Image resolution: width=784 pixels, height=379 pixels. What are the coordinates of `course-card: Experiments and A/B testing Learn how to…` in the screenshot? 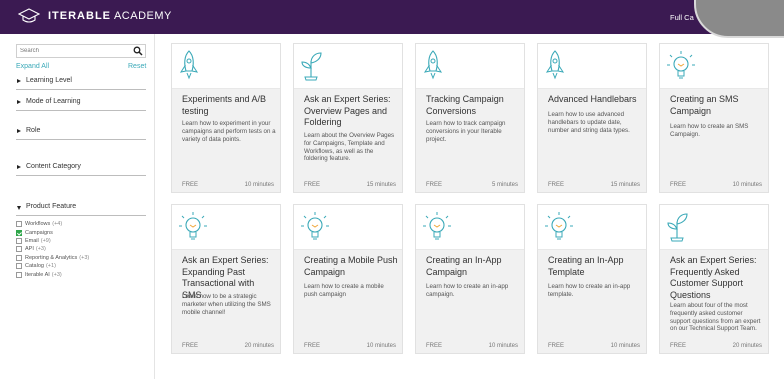 It's located at (226, 118).